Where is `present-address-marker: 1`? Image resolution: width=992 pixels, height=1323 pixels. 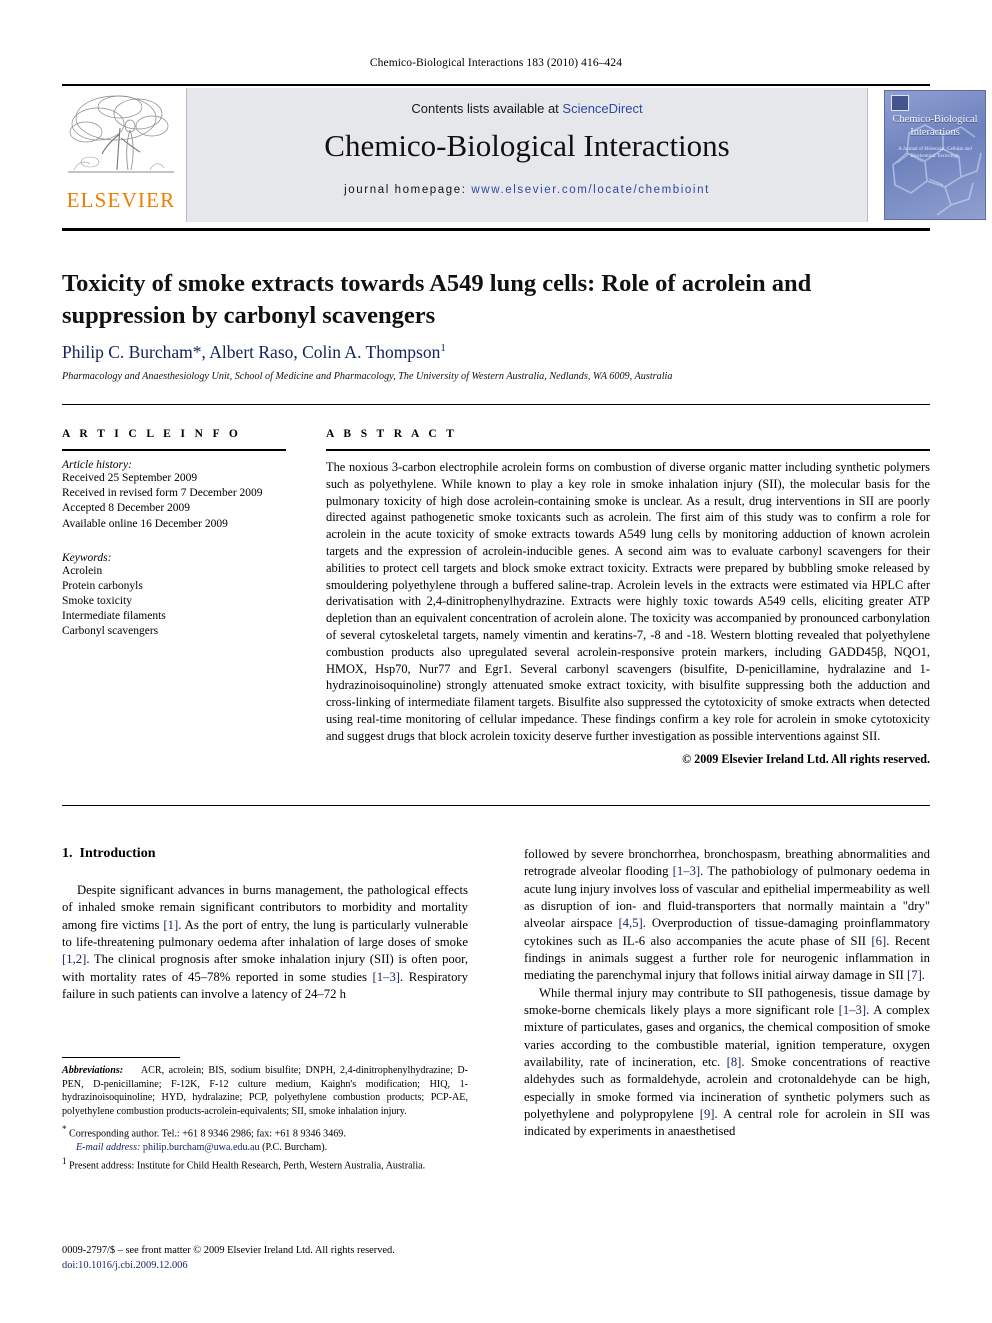
present-address-marker: 1 is located at coordinates (64, 1160).